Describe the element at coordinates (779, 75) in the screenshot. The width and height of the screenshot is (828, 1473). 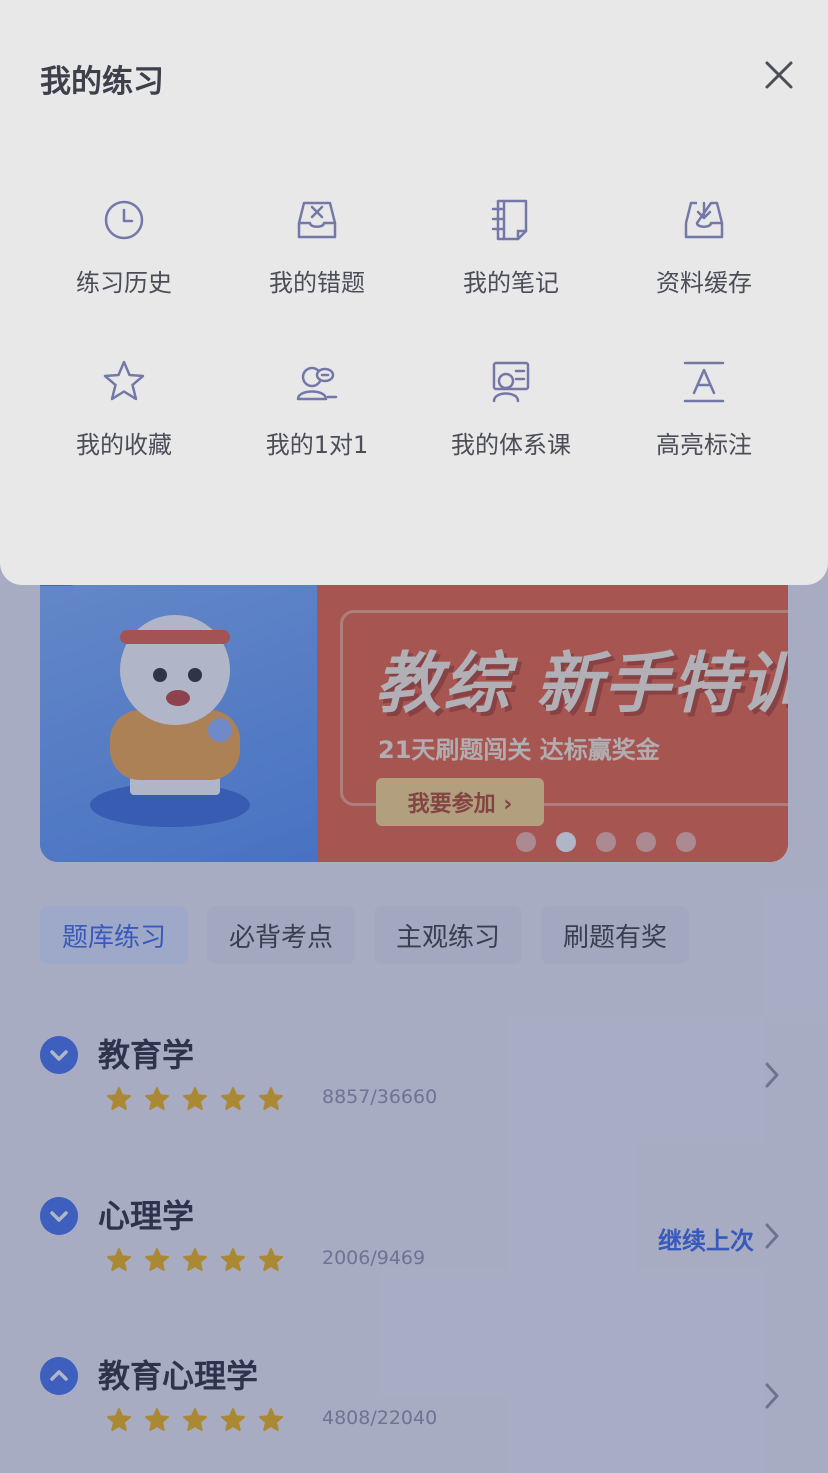
I see `close-icon` at that location.